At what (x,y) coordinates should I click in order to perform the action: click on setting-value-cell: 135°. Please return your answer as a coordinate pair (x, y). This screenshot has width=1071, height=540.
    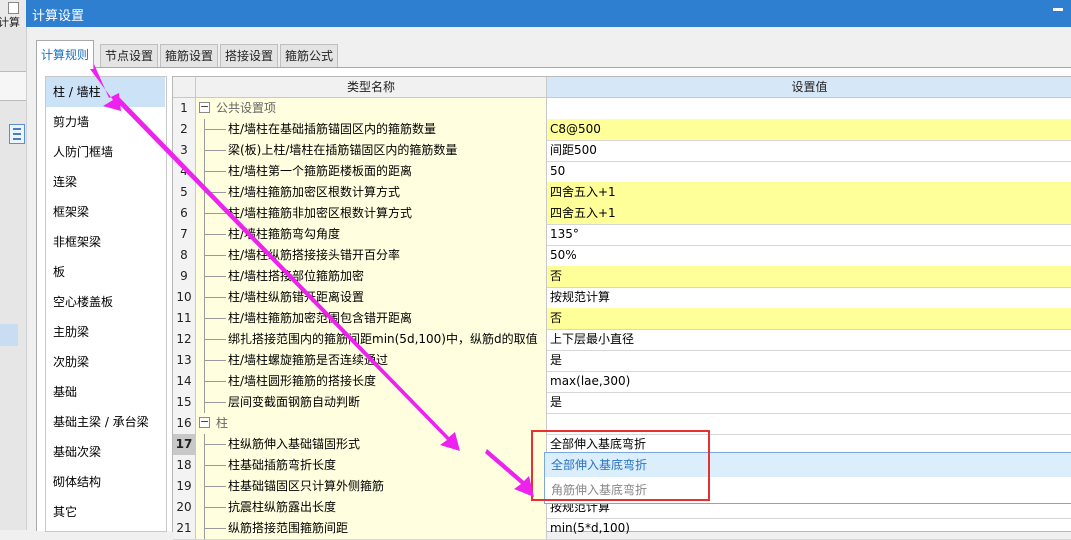
    Looking at the image, I should click on (809, 234).